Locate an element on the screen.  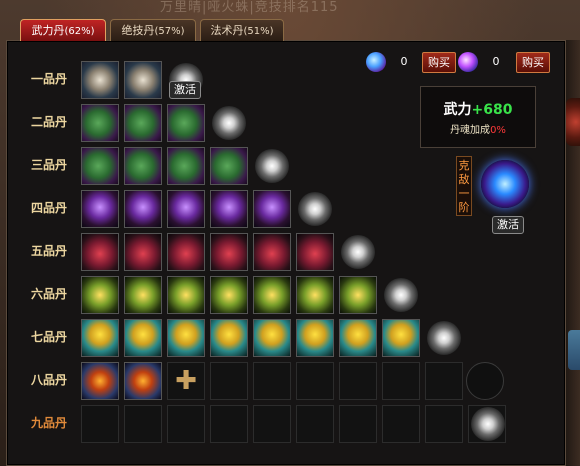
tab-label: 法术丹 is located at coordinates (227, 30).